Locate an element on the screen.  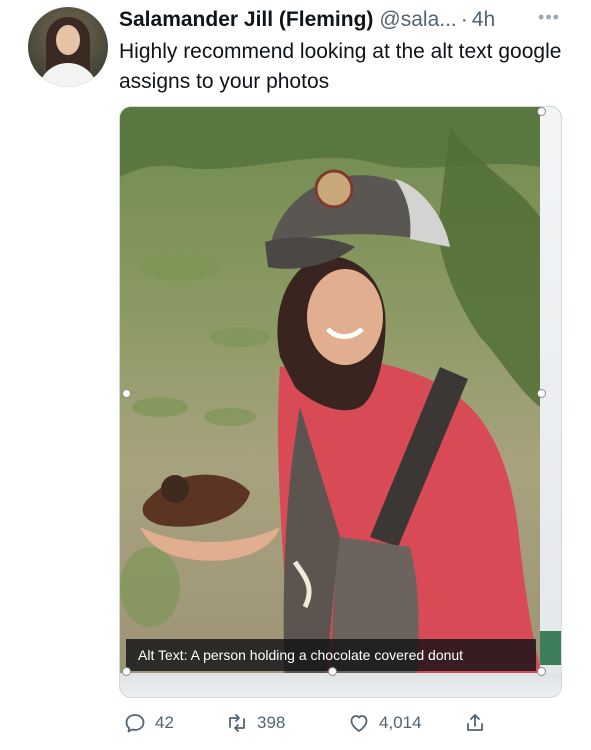
resize-handle-bottom-right is located at coordinates (541, 671).